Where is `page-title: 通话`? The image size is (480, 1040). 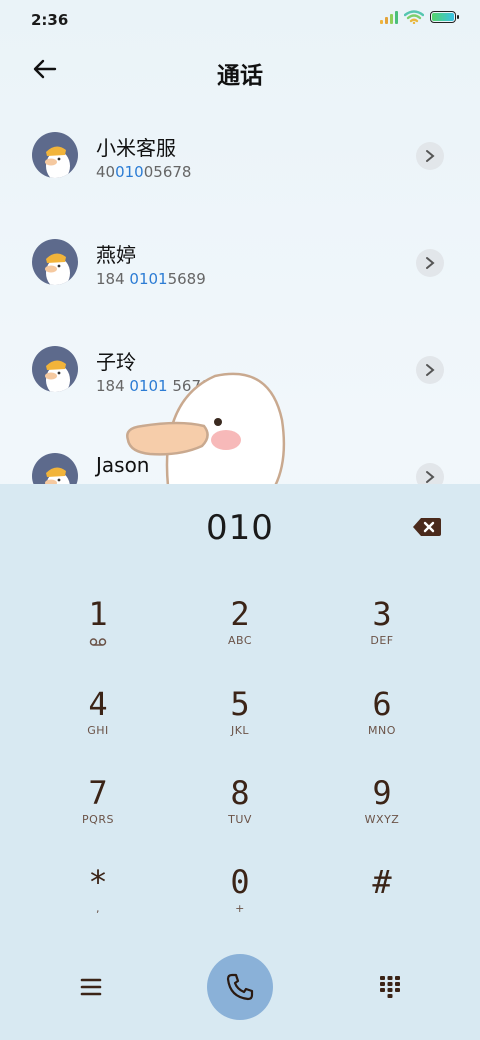
page-title: 通话 is located at coordinates (240, 76).